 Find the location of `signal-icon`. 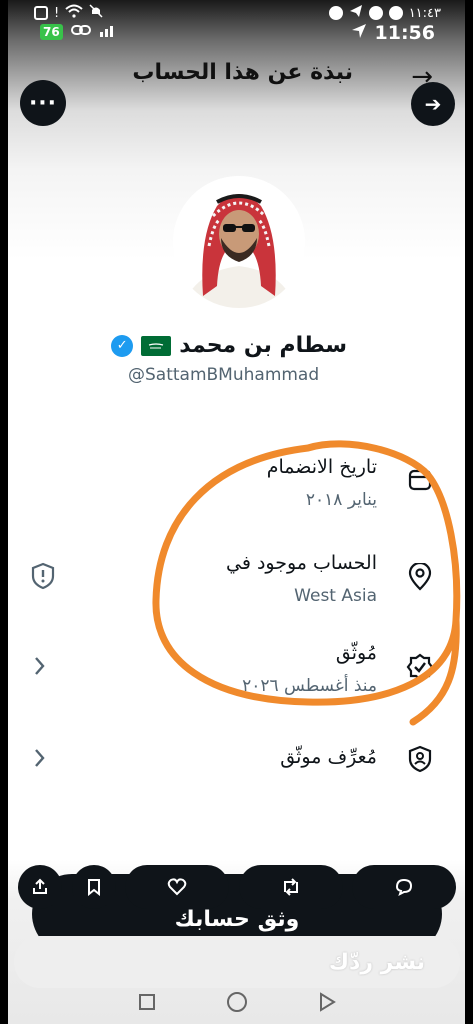

signal-icon is located at coordinates (108, 31).